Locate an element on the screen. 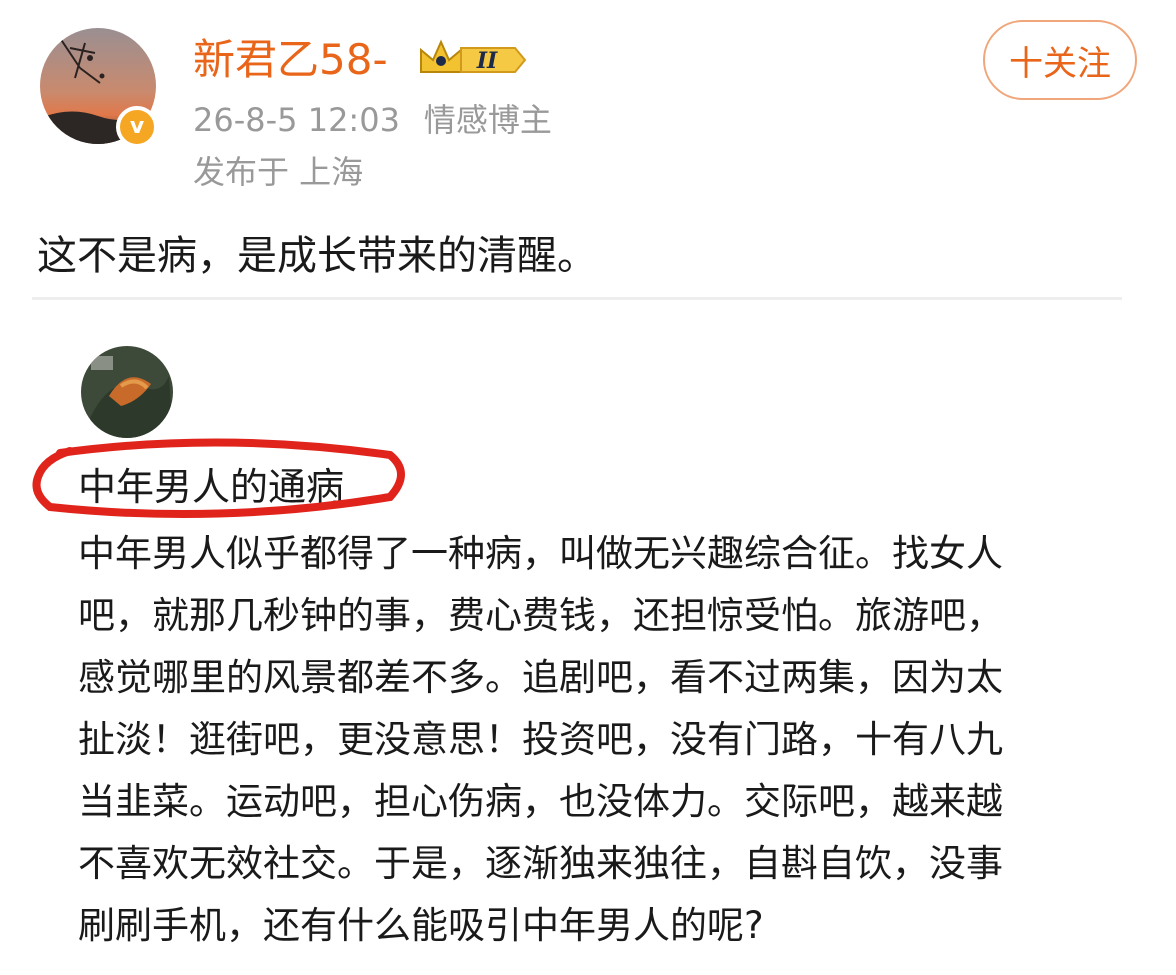 This screenshot has height=975, width=1176. body-line: 中年男人似乎都得了一种病，叫做无兴趣综合征。找女人 is located at coordinates (540, 553).